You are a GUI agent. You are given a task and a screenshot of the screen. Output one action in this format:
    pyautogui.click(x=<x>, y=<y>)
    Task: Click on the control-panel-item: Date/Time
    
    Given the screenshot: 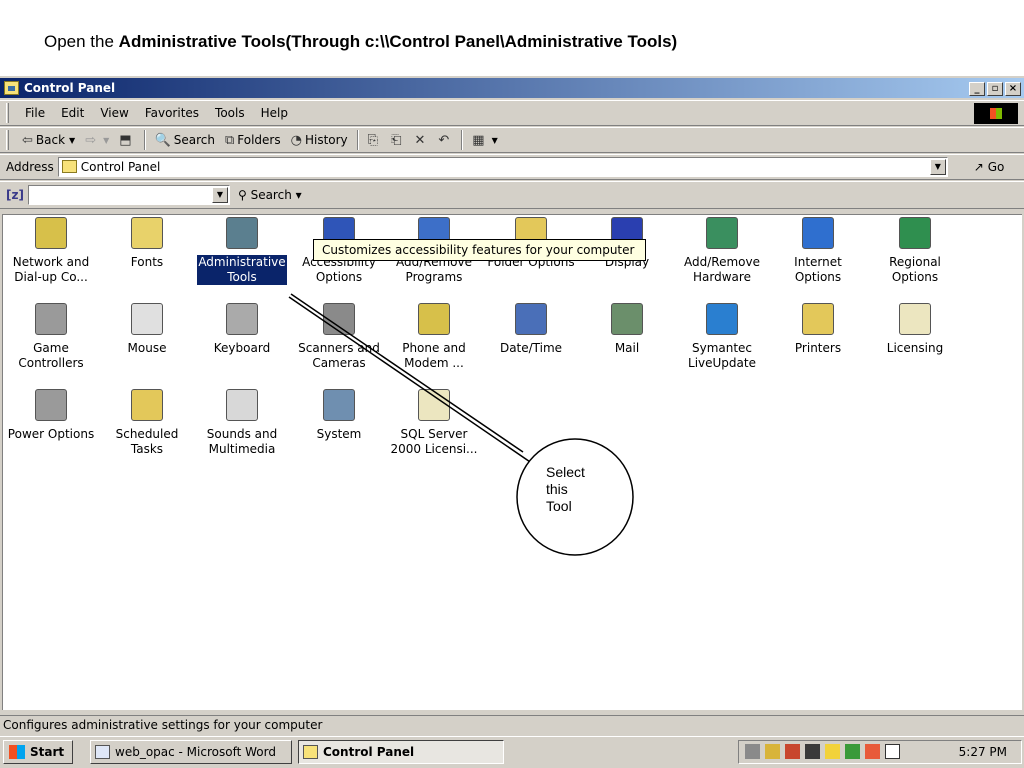 What is the action you would take?
    pyautogui.click(x=531, y=329)
    